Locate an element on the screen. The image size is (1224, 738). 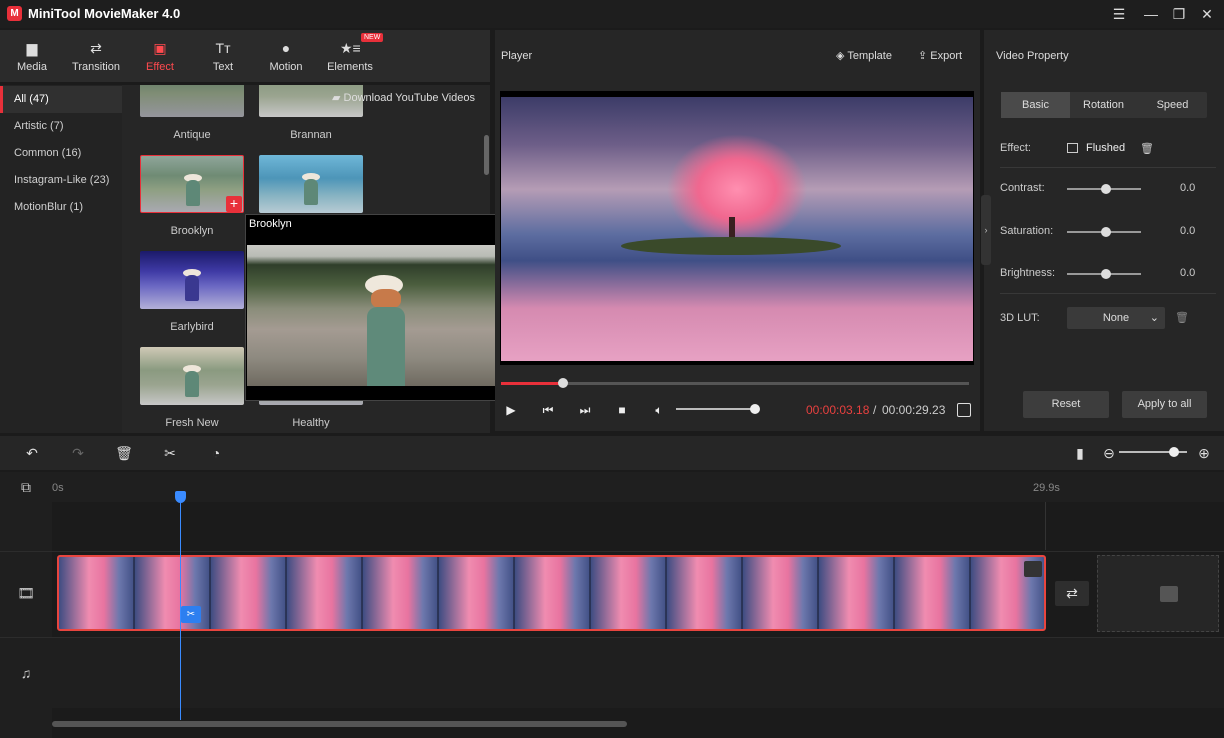
split-scissors-icon: ✂ is located at coordinates (170, 453).